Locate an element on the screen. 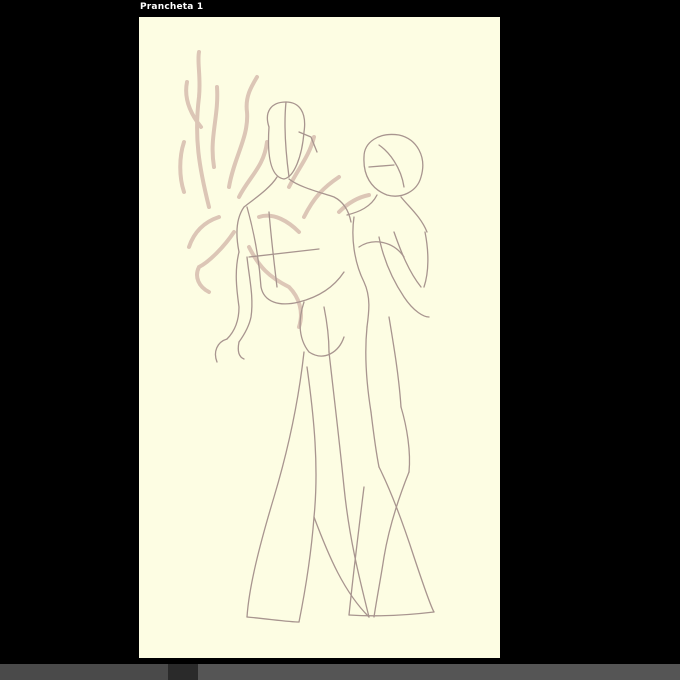 The width and height of the screenshot is (680, 680). scrollbar-thumb is located at coordinates (439, 672).